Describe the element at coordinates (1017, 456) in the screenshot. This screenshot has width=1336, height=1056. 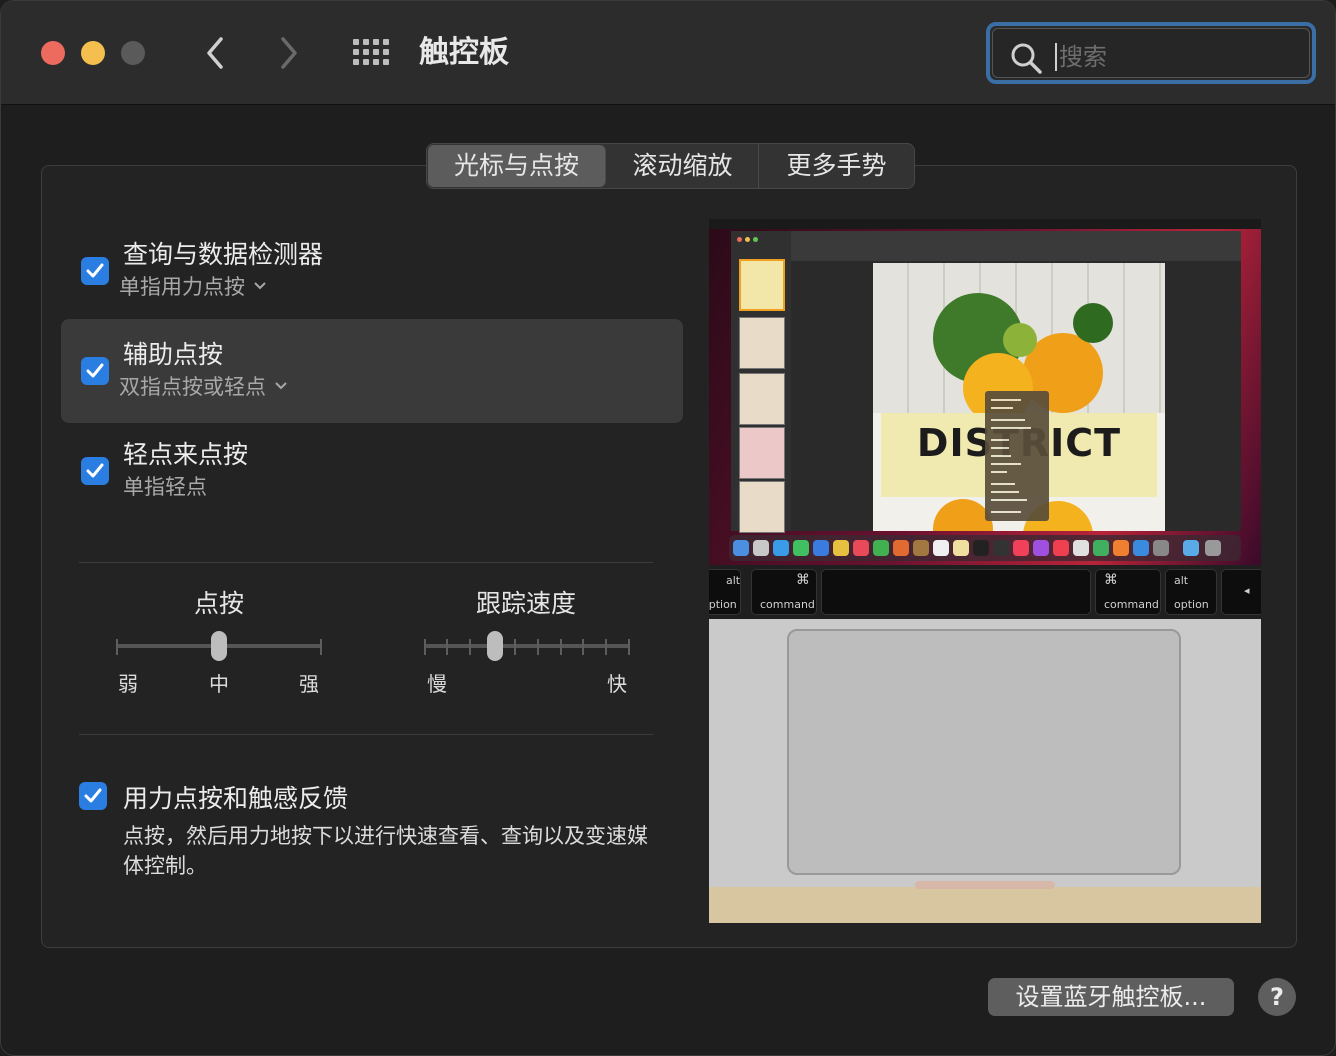
I see `preview-context-menu` at that location.